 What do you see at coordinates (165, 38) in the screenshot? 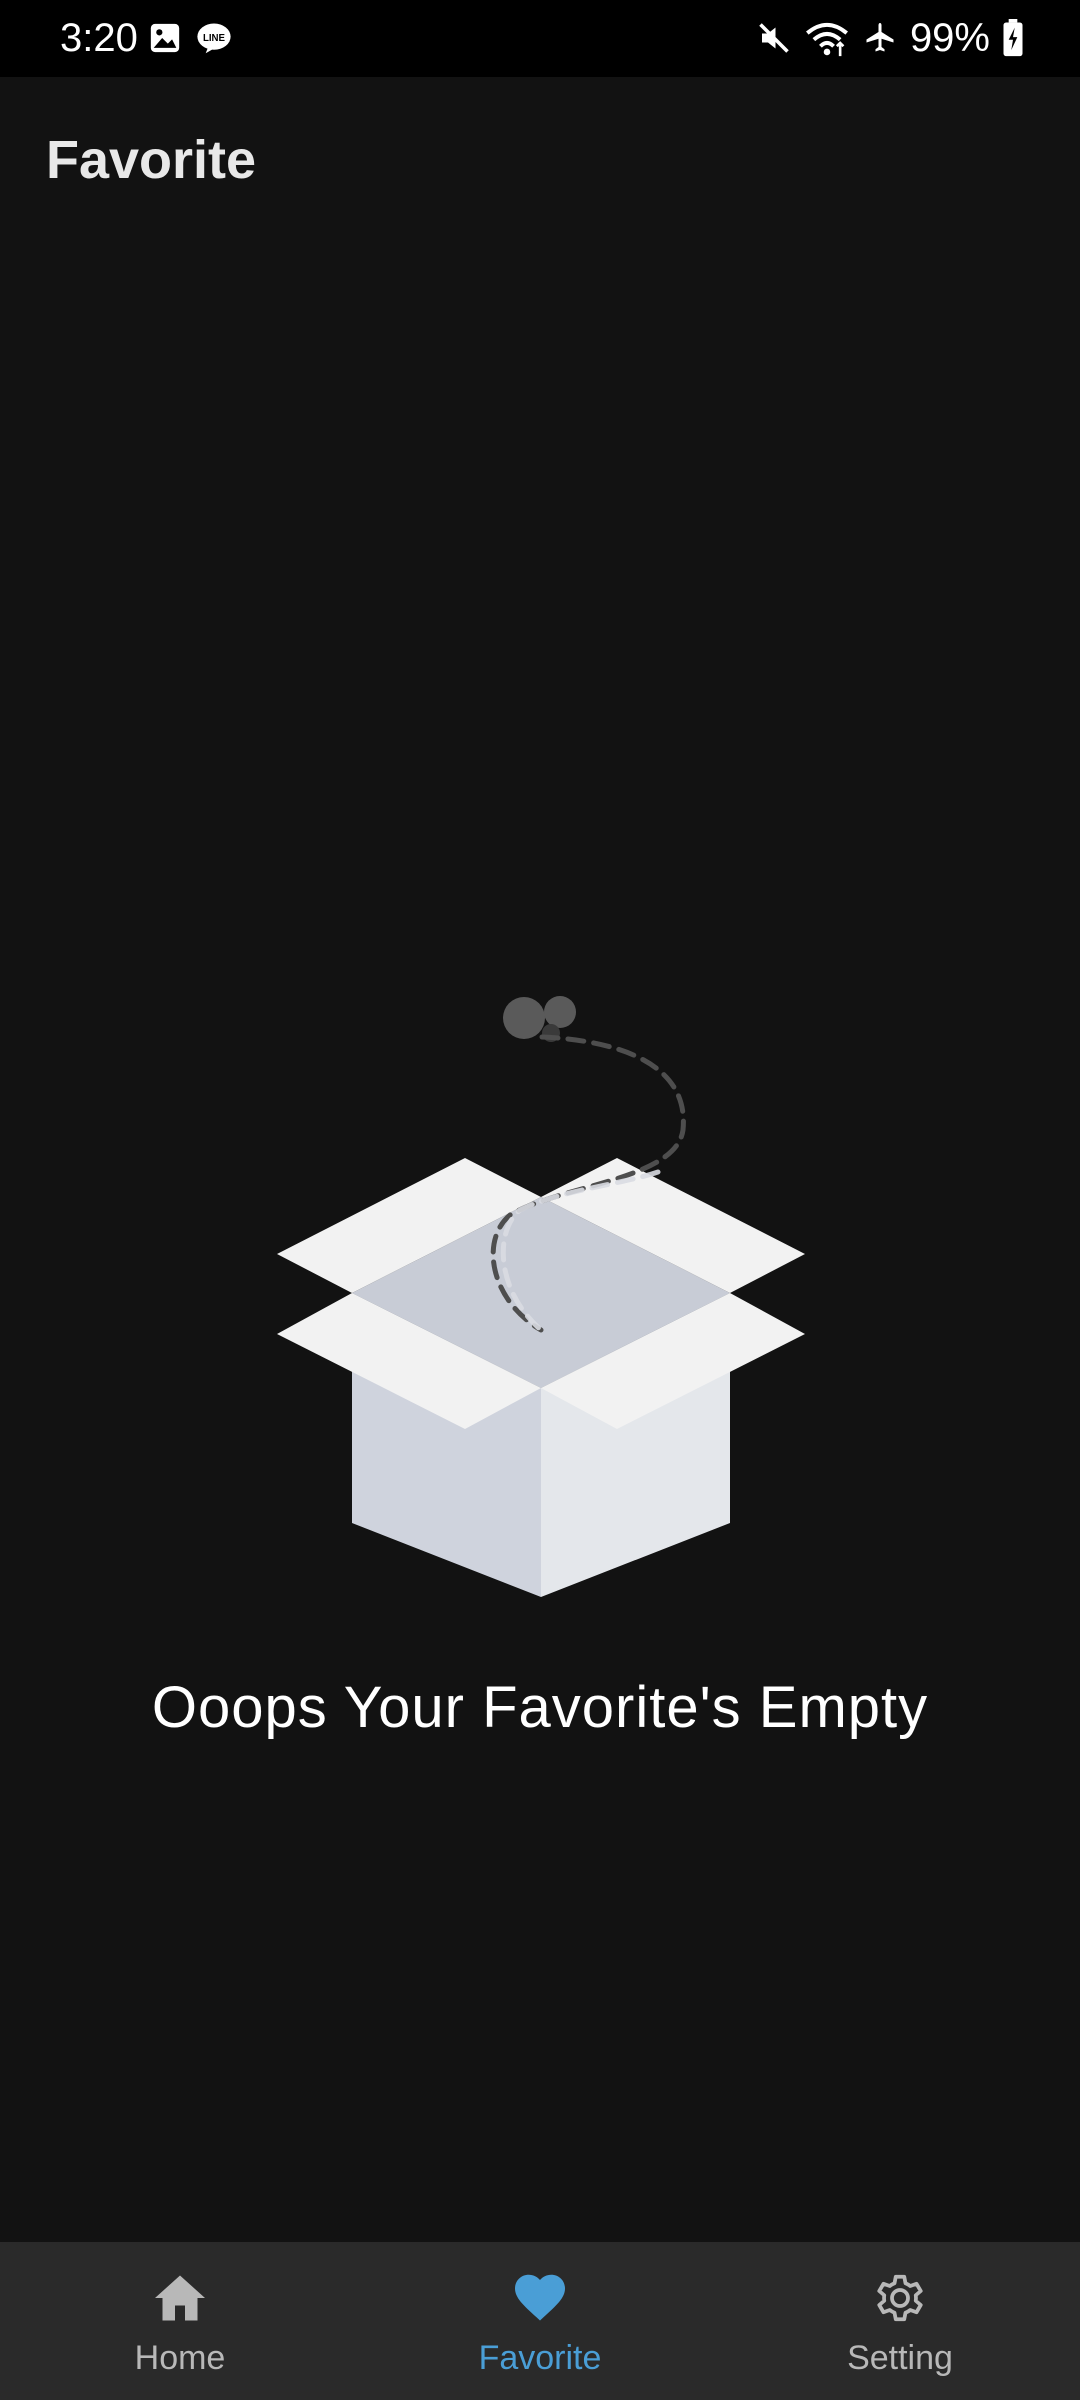
I see `gallery-icon` at bounding box center [165, 38].